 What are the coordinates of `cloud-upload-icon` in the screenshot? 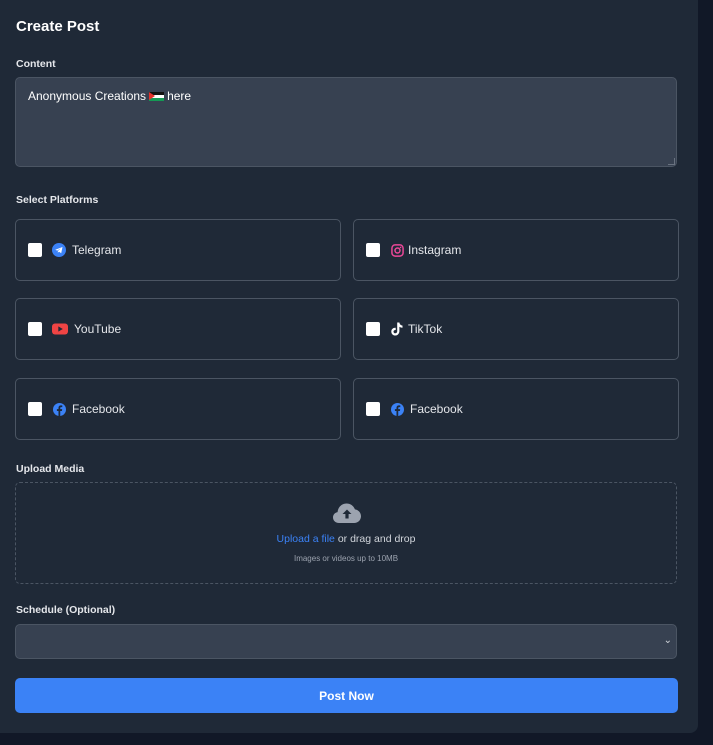 It's located at (347, 513).